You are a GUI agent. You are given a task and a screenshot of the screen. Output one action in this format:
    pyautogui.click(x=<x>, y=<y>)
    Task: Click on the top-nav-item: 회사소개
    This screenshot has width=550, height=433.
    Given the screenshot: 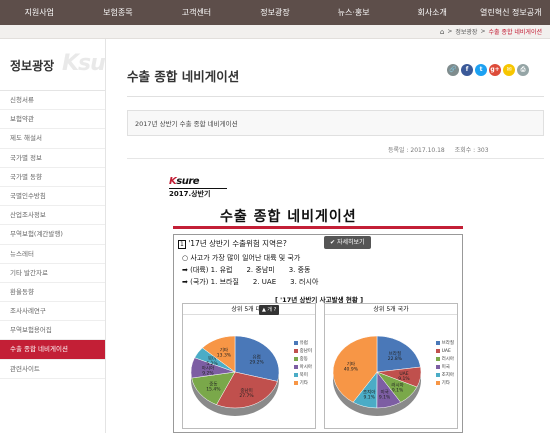 What is the action you would take?
    pyautogui.click(x=432, y=12)
    